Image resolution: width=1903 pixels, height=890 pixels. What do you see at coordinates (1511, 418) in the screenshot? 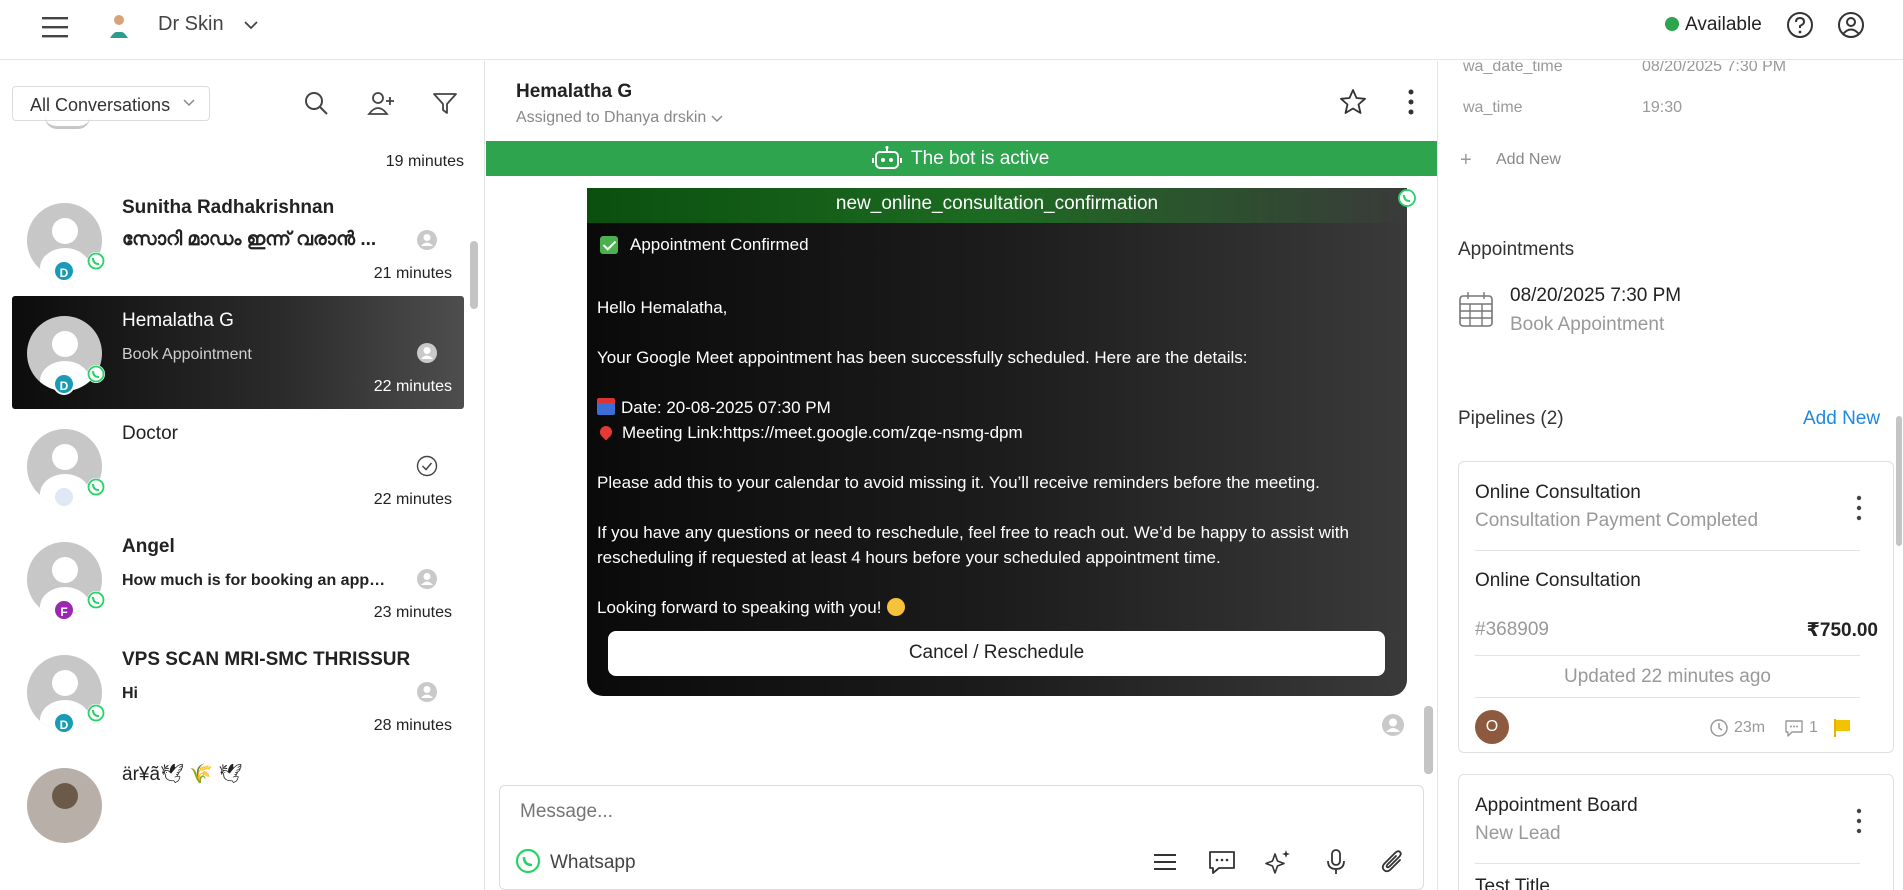
I see `pipelines-title: Pipelines (2)` at bounding box center [1511, 418].